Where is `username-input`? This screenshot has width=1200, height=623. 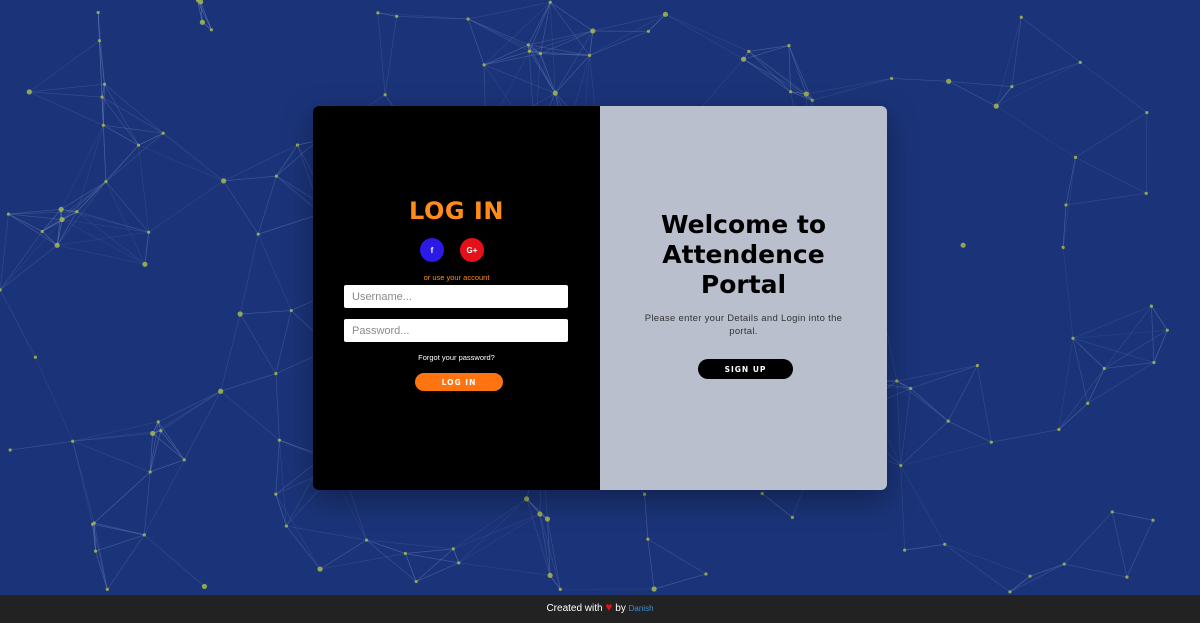
username-input is located at coordinates (456, 296).